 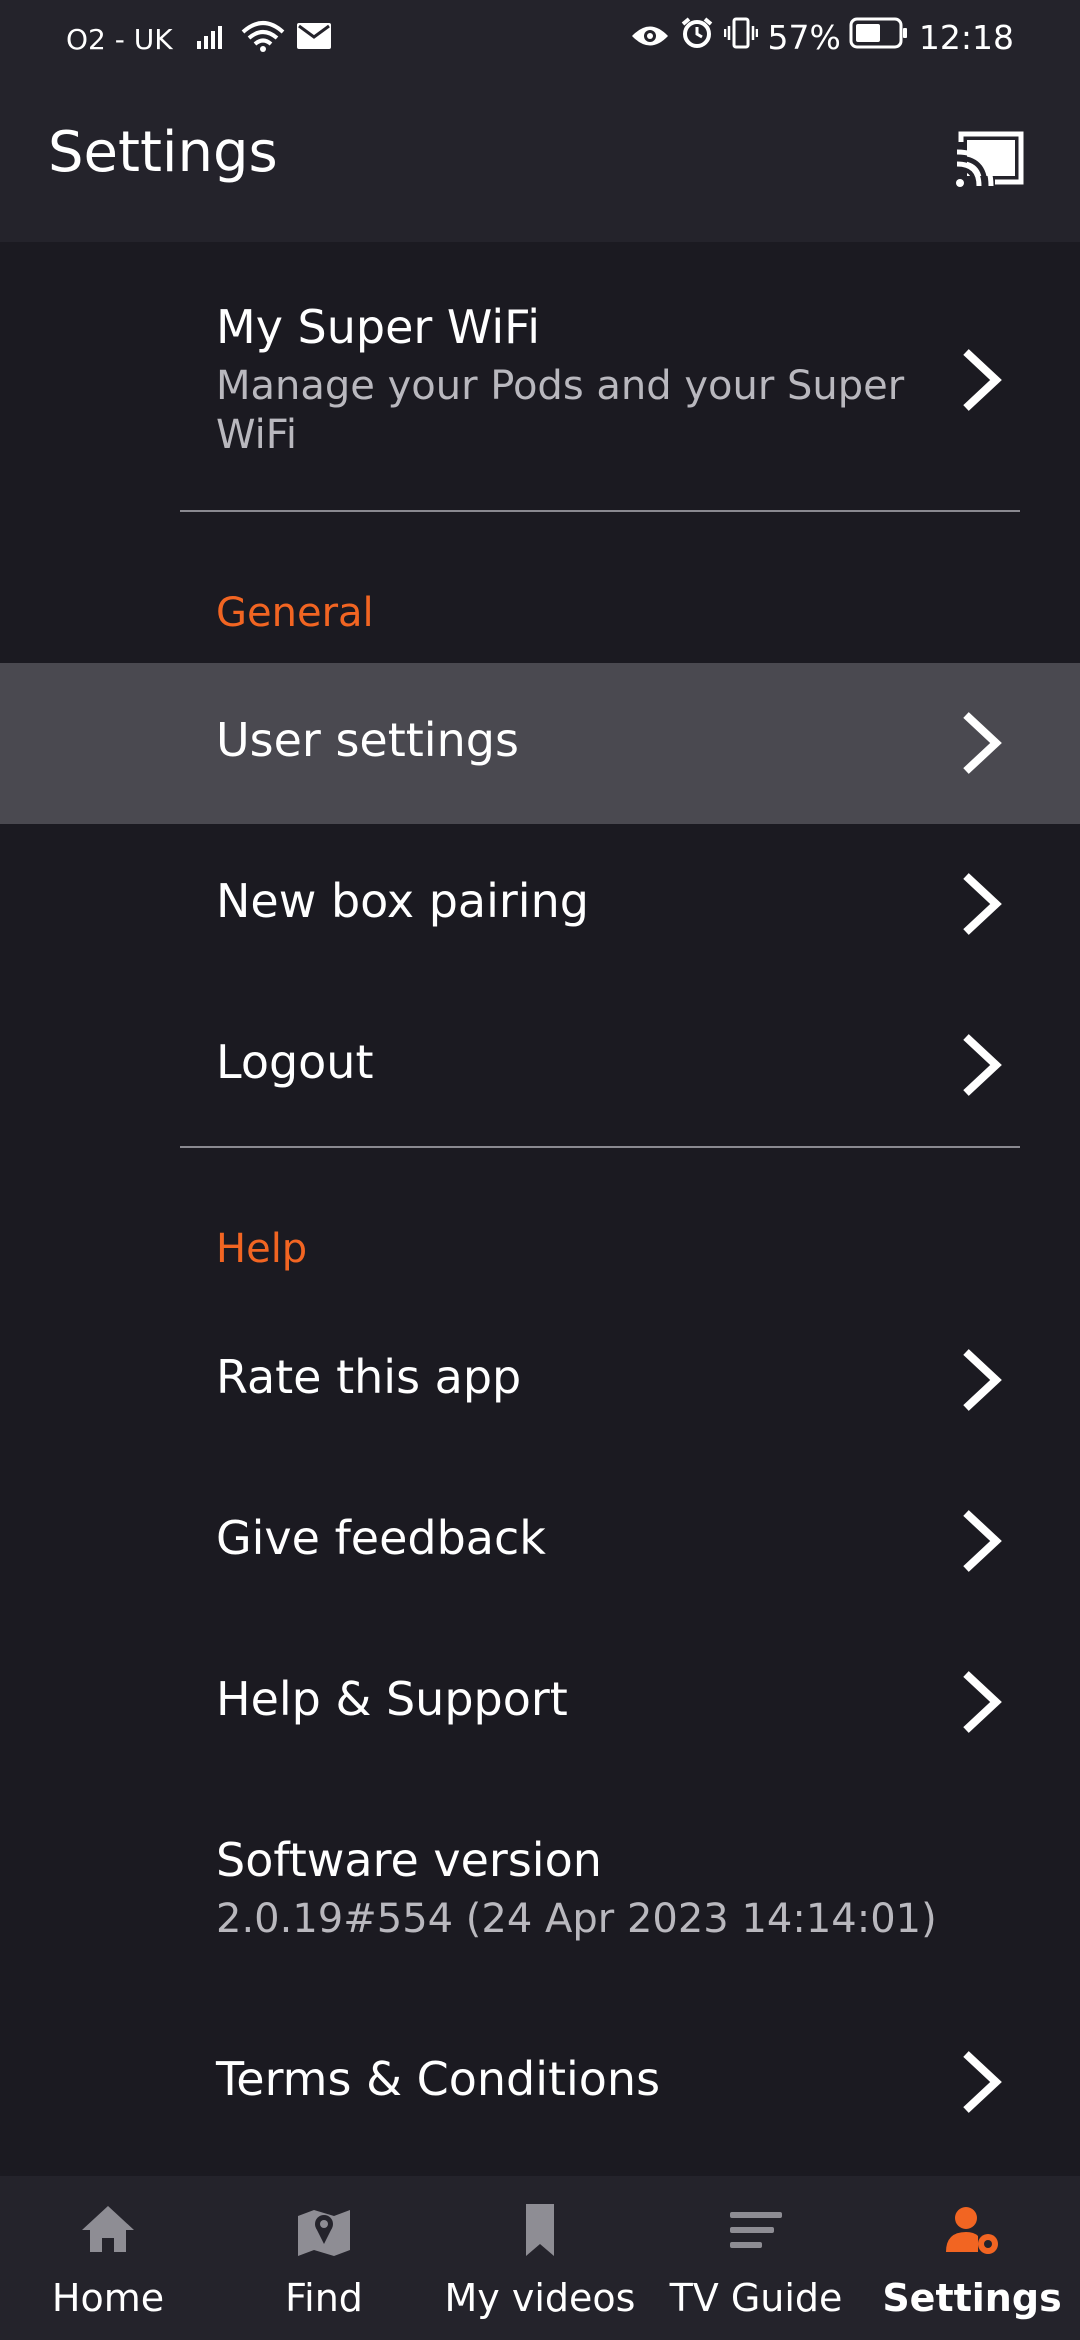 What do you see at coordinates (650, 37) in the screenshot?
I see `eye-icon` at bounding box center [650, 37].